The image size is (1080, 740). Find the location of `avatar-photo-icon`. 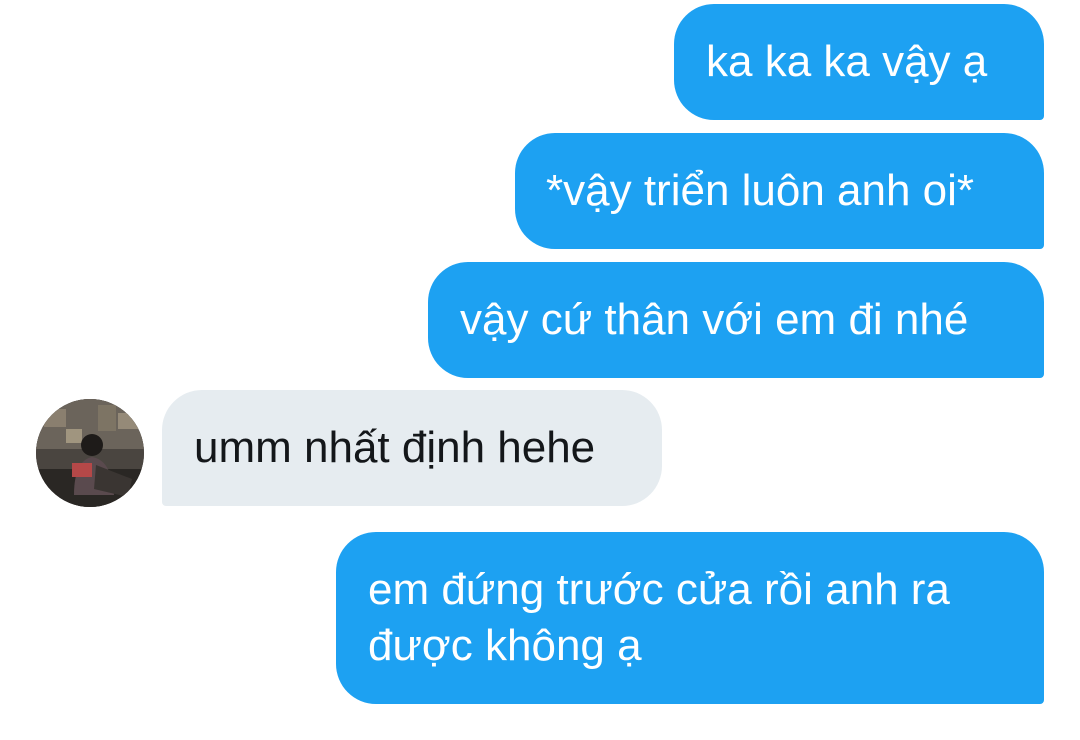

avatar-photo-icon is located at coordinates (90, 453).